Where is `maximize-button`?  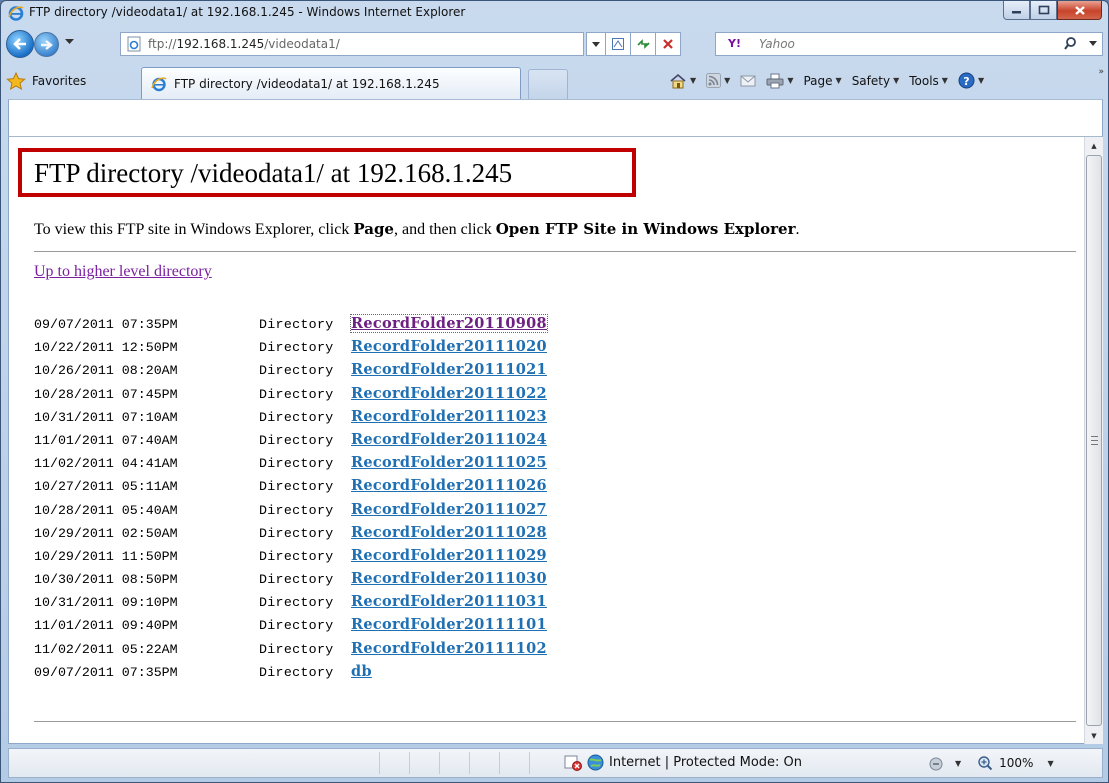 maximize-button is located at coordinates (1043, 10).